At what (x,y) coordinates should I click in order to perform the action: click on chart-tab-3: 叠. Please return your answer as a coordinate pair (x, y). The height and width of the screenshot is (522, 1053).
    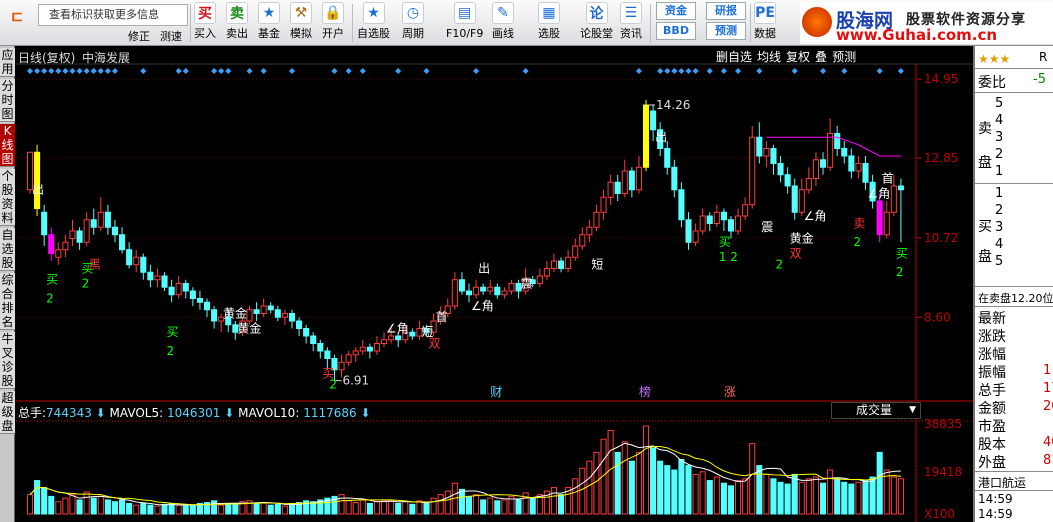
    Looking at the image, I should click on (821, 57).